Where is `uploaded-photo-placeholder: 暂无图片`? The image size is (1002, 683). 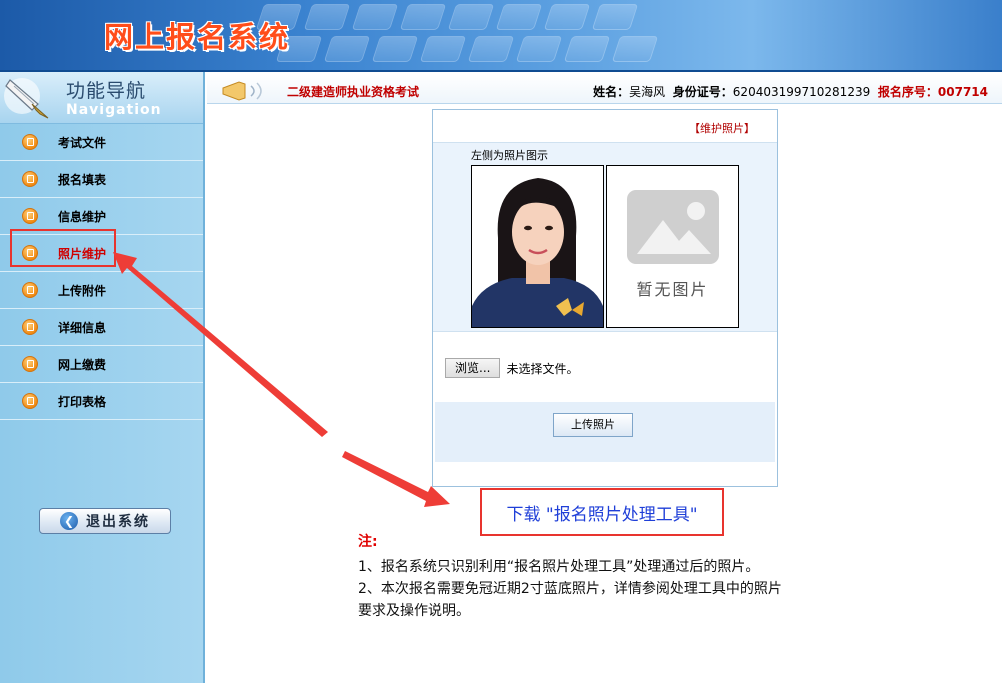
uploaded-photo-placeholder: 暂无图片 is located at coordinates (672, 246).